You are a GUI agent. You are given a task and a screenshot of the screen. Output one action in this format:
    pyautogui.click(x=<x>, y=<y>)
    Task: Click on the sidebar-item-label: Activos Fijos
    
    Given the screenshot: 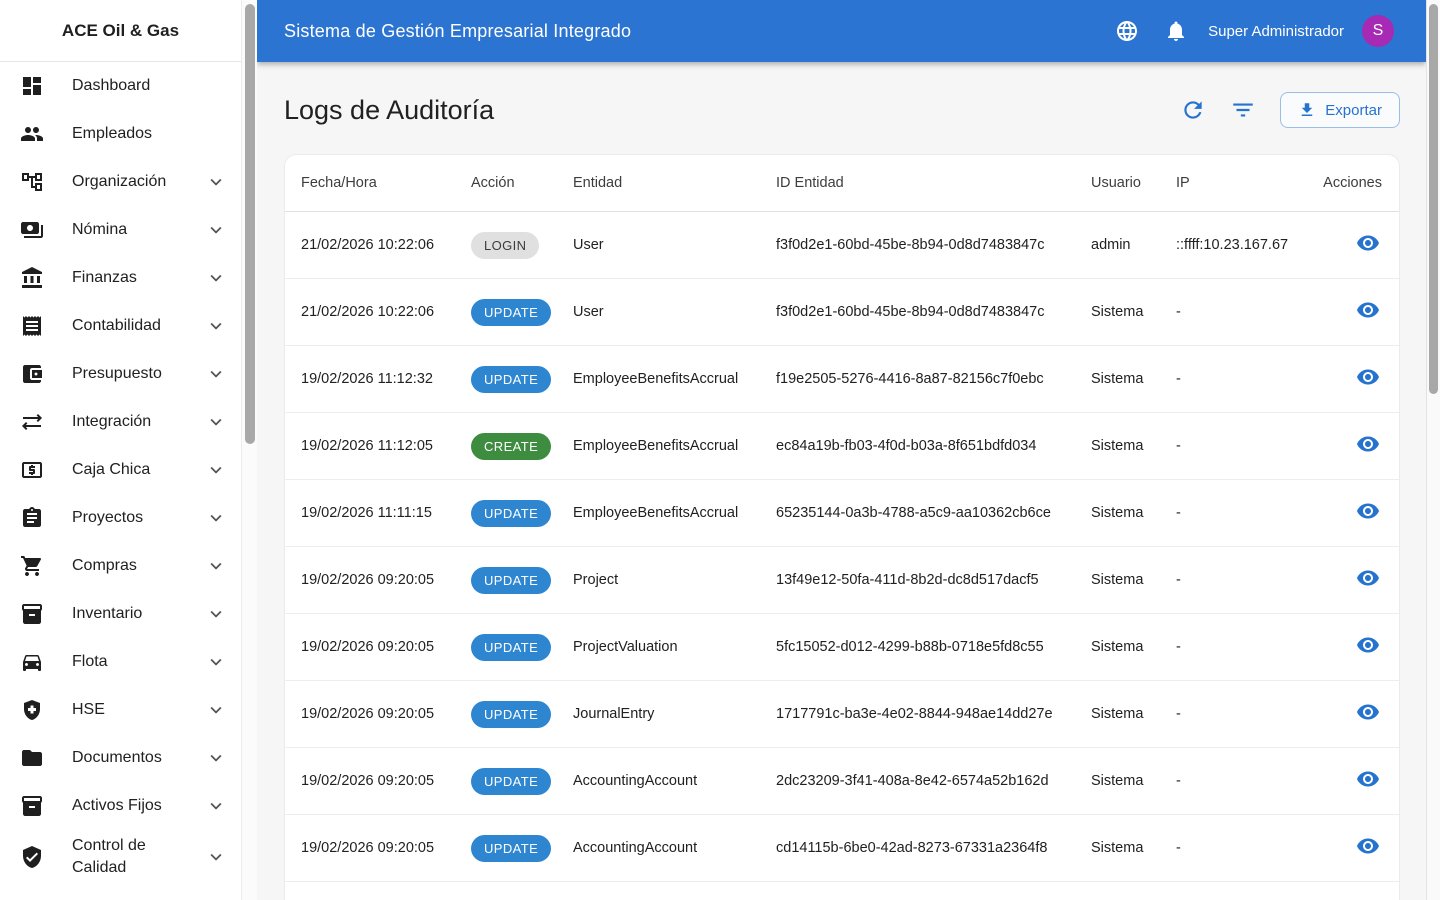 What is the action you would take?
    pyautogui.click(x=117, y=805)
    